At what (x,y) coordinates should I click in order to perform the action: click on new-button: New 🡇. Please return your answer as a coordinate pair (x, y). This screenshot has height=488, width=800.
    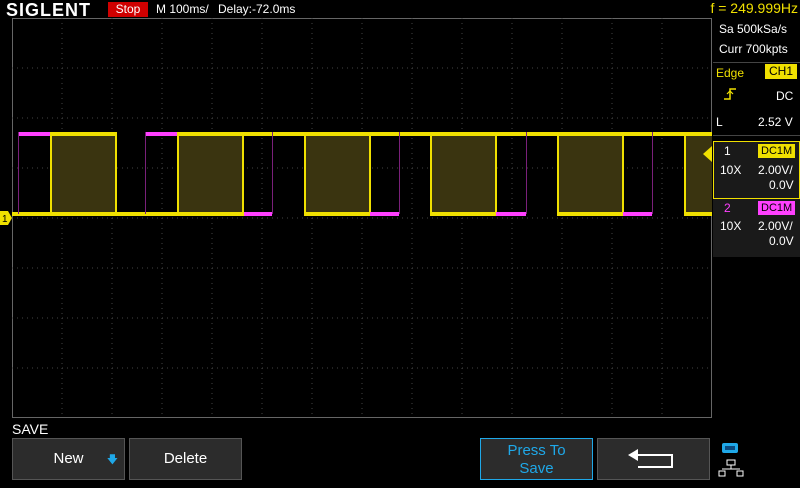
    Looking at the image, I should click on (68, 459).